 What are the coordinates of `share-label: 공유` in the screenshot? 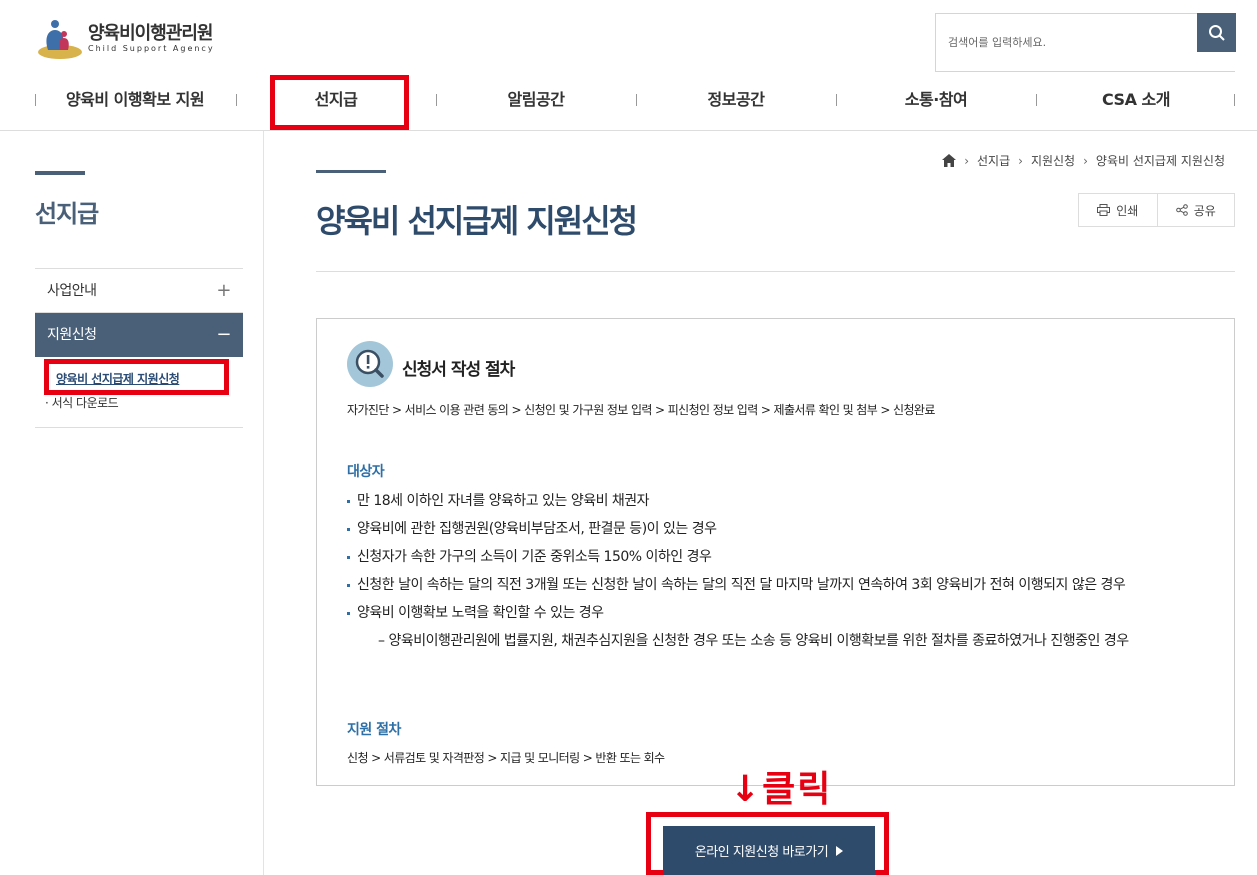 It's located at (1204, 210).